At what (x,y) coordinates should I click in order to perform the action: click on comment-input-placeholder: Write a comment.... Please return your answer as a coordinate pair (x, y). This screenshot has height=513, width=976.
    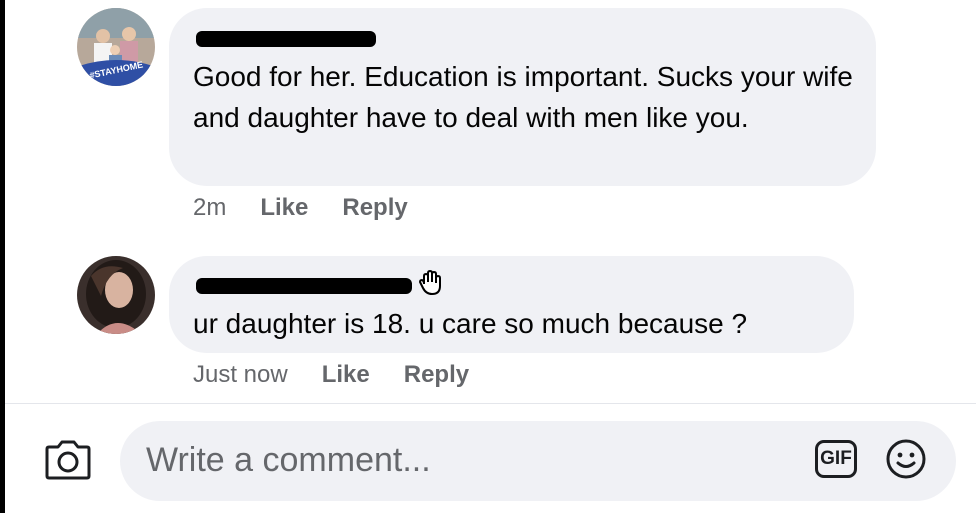
    Looking at the image, I should click on (288, 460).